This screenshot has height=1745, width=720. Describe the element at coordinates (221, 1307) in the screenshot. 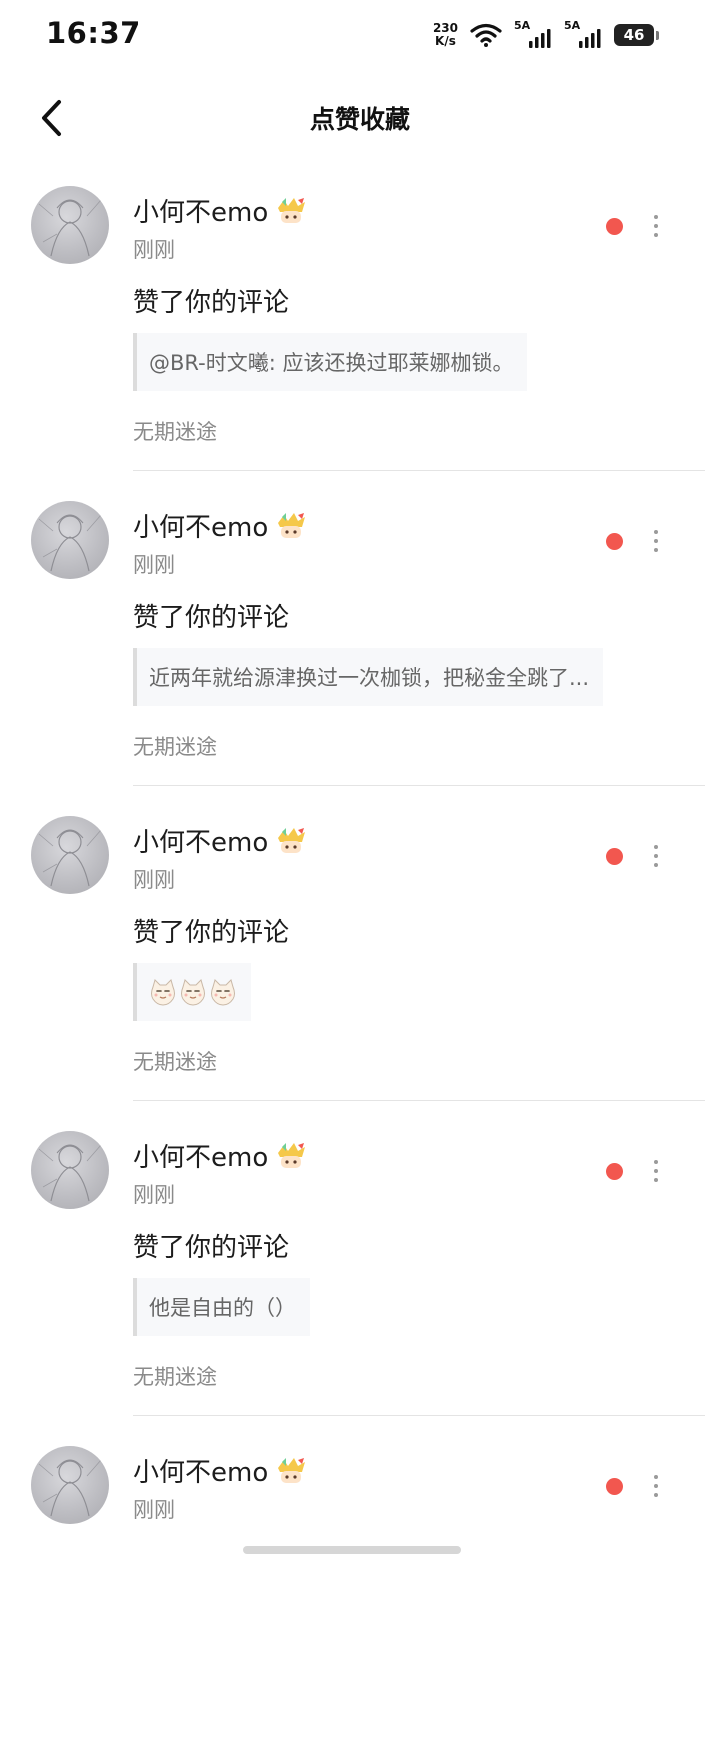

I see `quoted-comment: 他是自由的（）` at that location.